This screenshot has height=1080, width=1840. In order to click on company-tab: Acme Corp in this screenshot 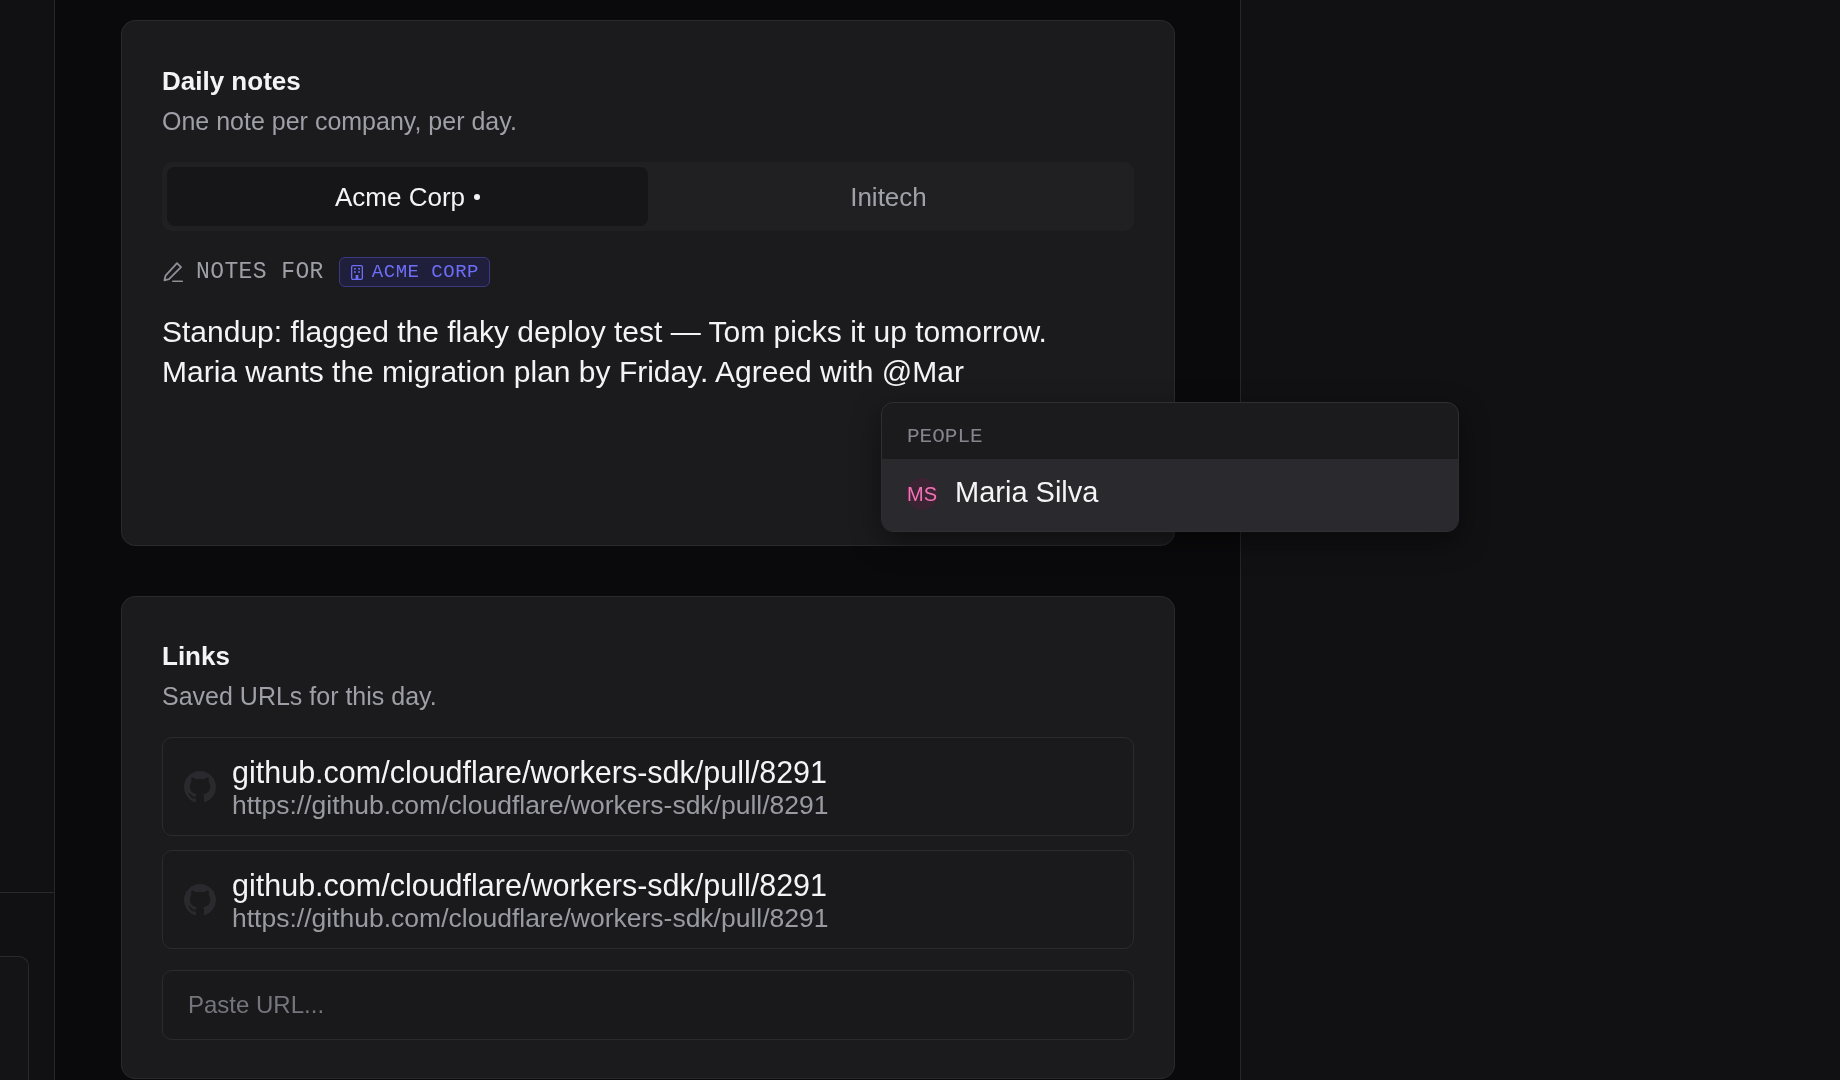, I will do `click(407, 196)`.